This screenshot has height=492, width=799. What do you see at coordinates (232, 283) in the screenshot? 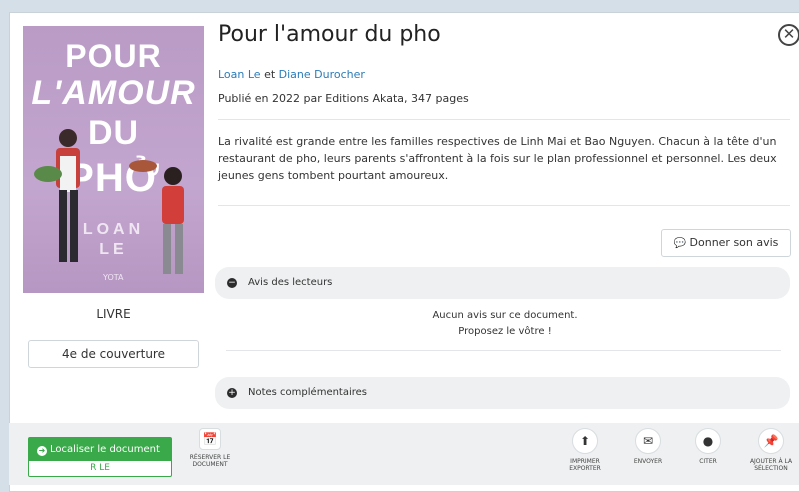
I see `collapse-icon: −` at bounding box center [232, 283].